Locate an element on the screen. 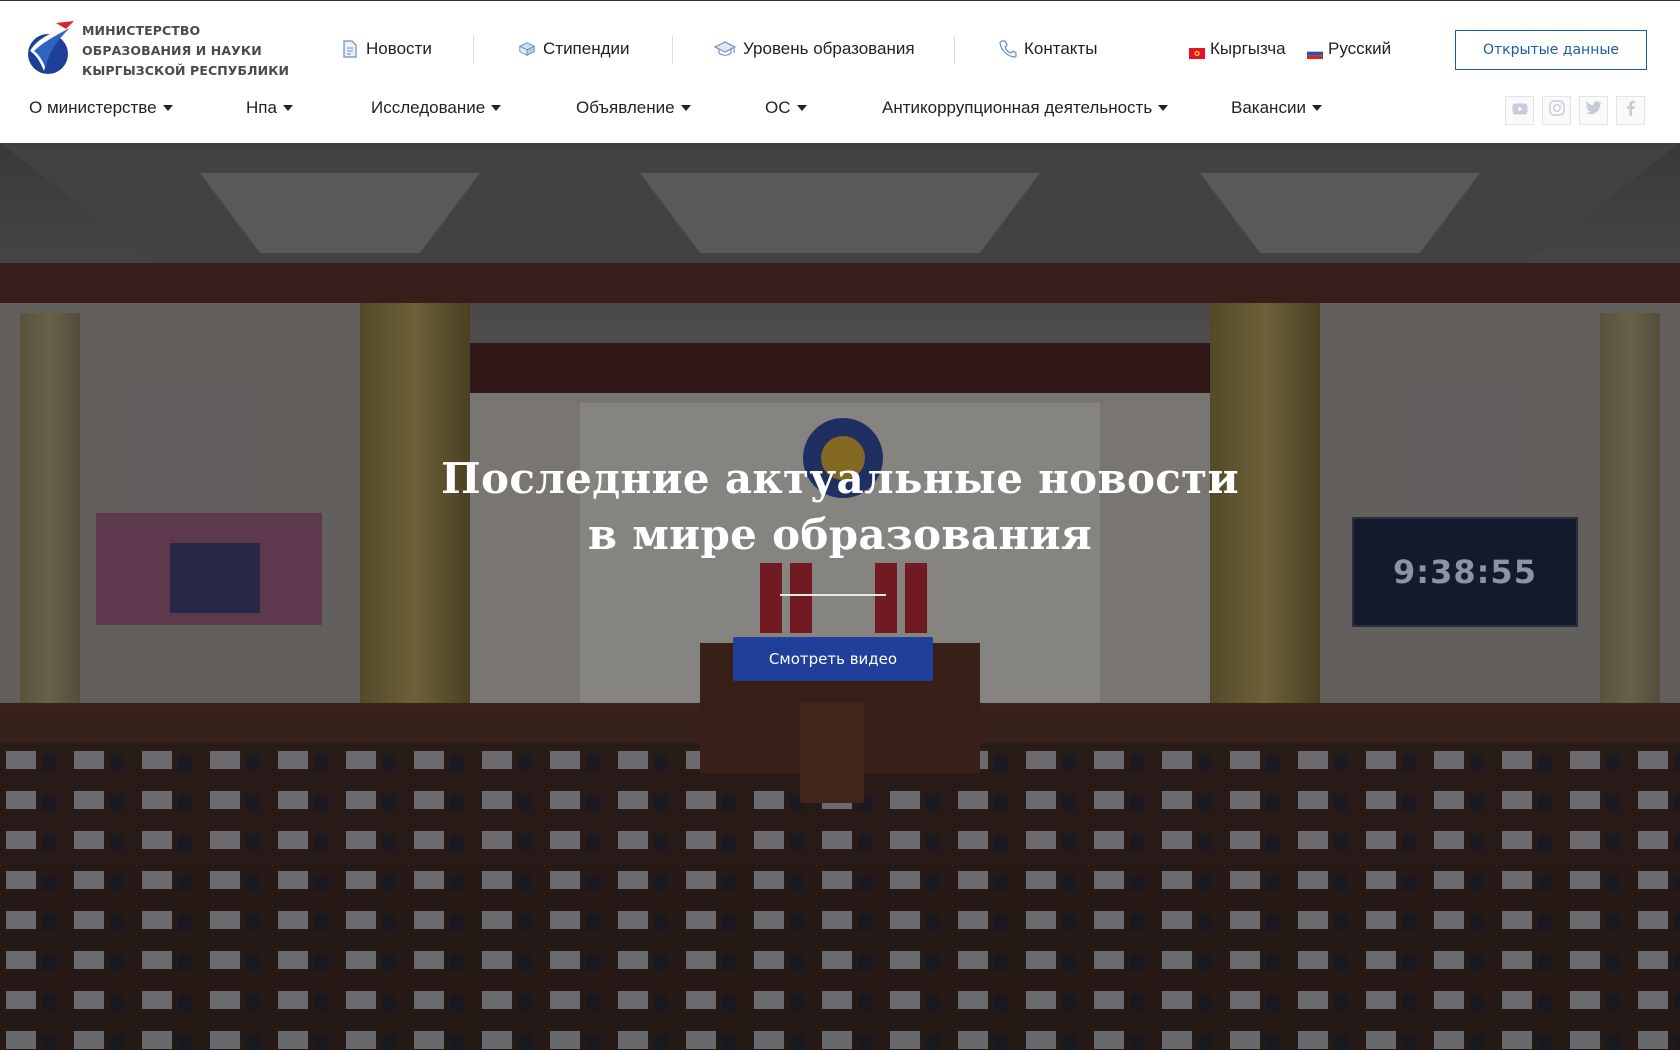 Image resolution: width=1680 pixels, height=1050 pixels. youtube-link is located at coordinates (1519, 110).